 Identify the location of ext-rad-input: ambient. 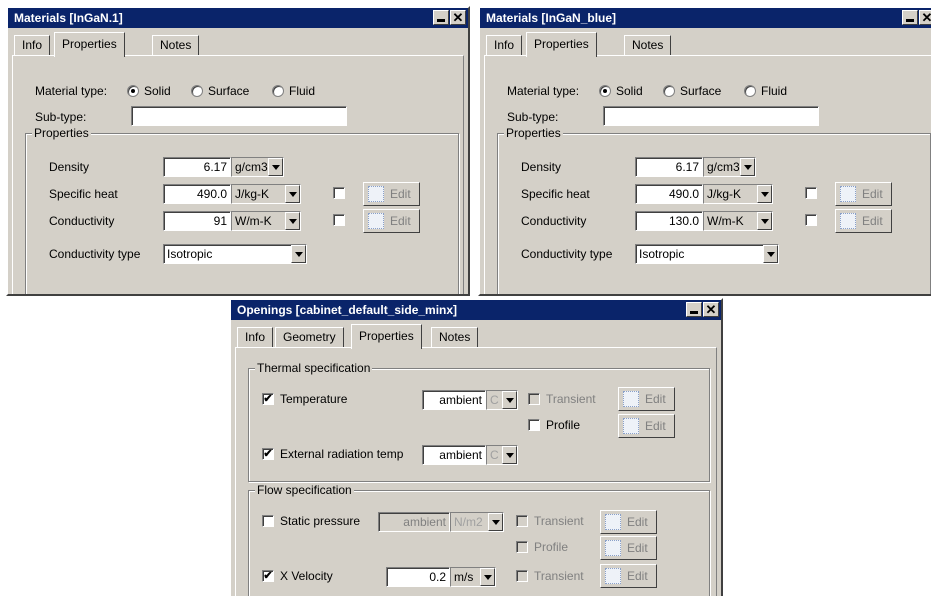
(454, 455).